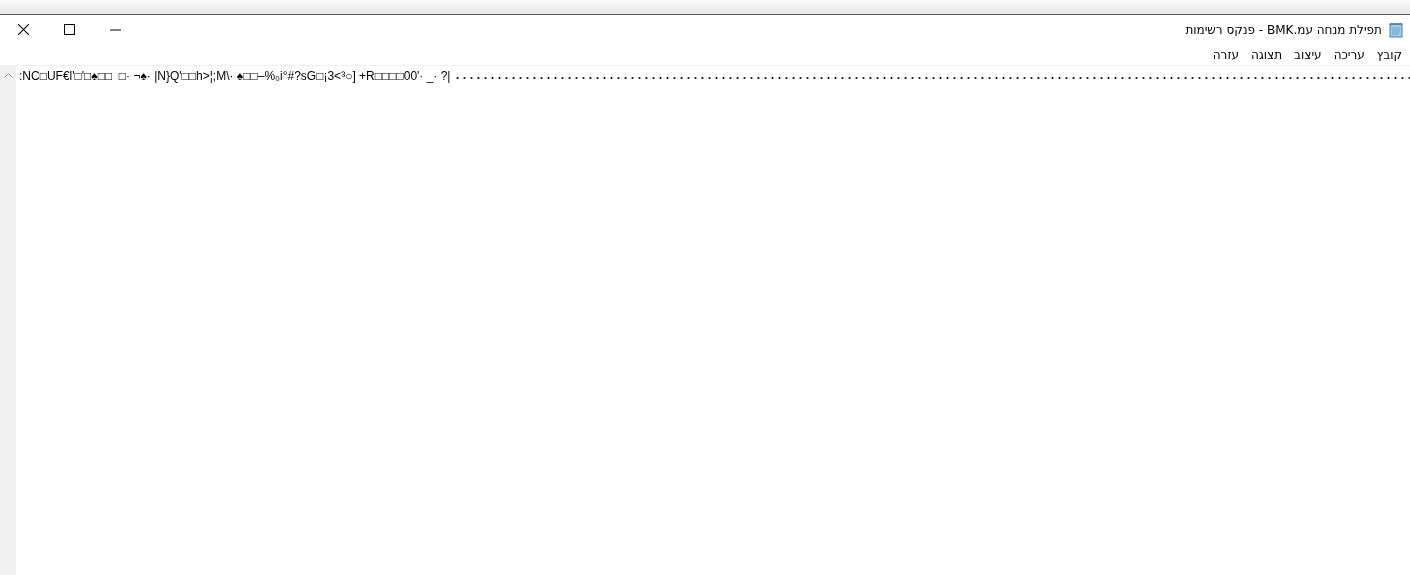  Describe the element at coordinates (1396, 29) in the screenshot. I see `notepad-icon` at that location.